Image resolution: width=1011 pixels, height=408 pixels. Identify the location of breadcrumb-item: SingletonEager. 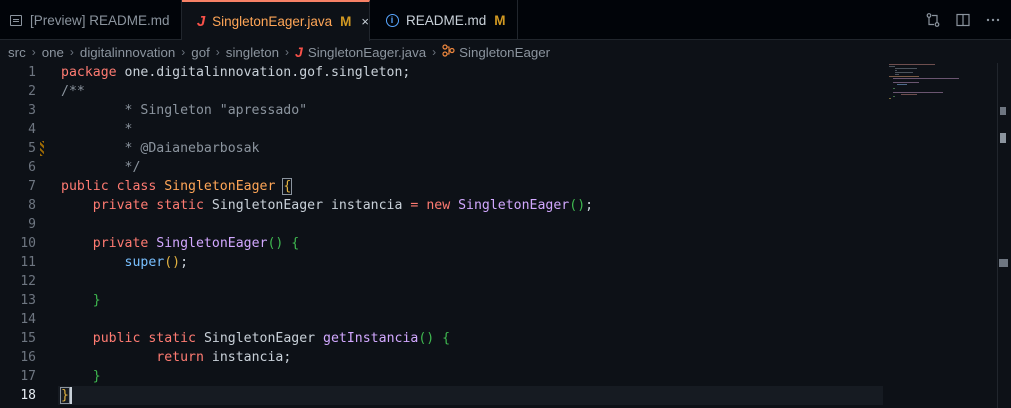
(504, 52).